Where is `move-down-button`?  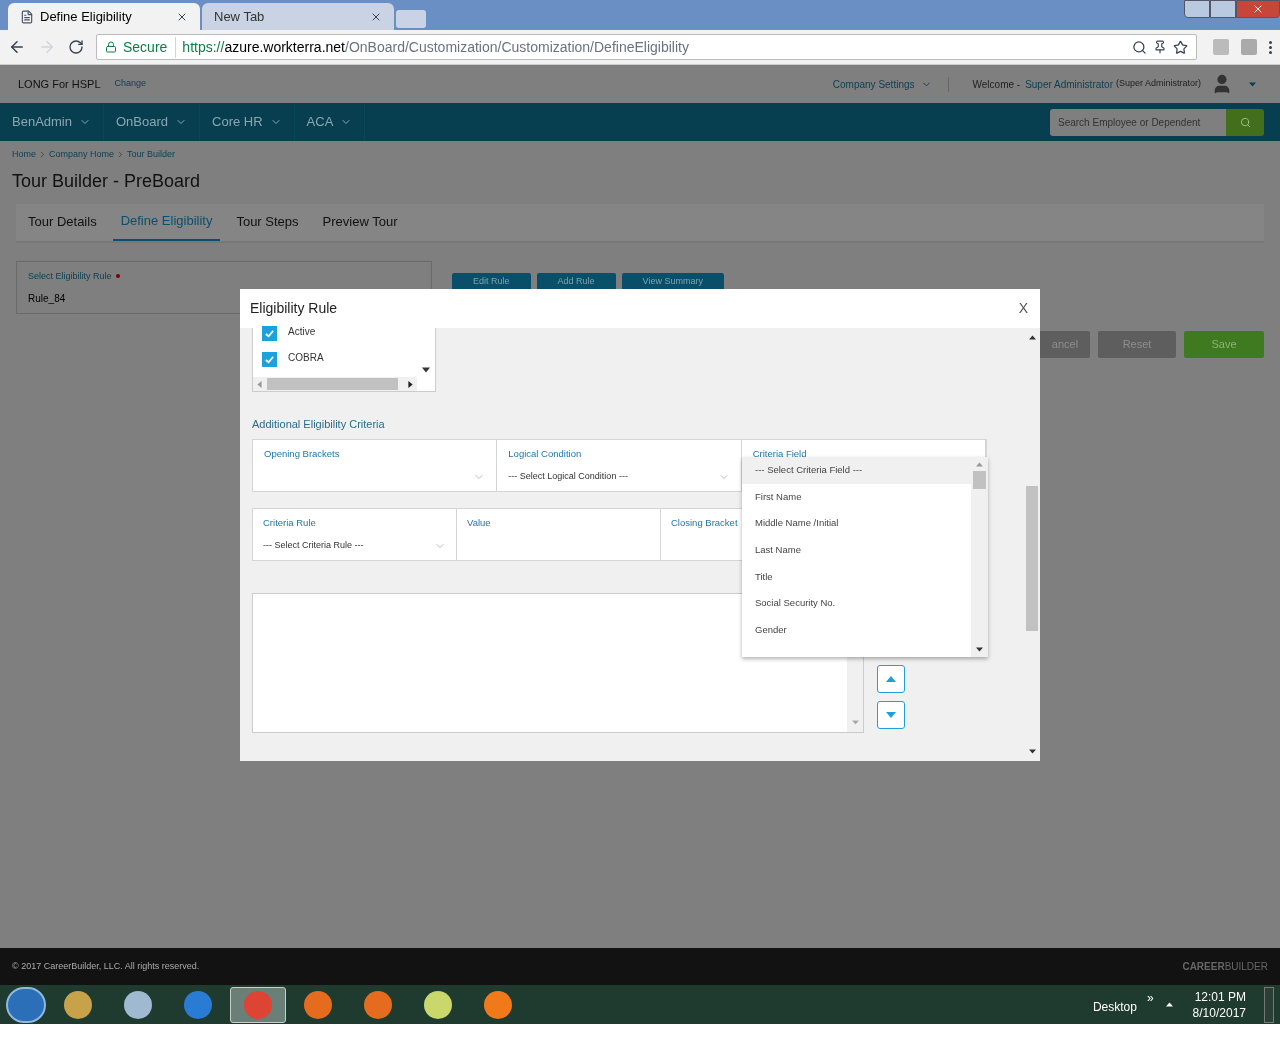
move-down-button is located at coordinates (891, 714).